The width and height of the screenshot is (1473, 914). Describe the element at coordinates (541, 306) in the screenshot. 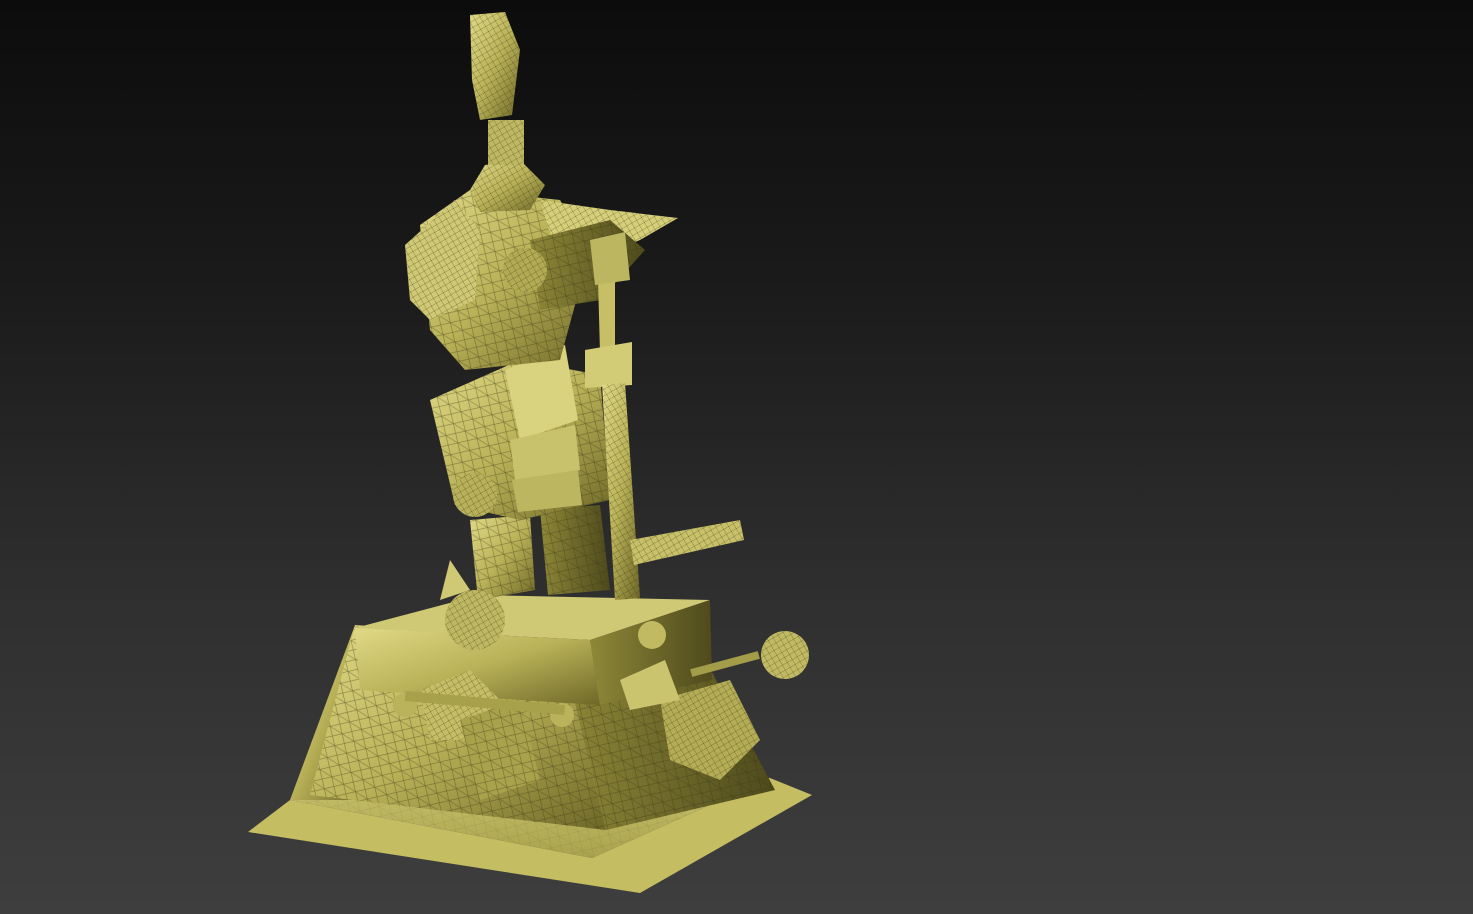

I see `warrior-figure` at that location.